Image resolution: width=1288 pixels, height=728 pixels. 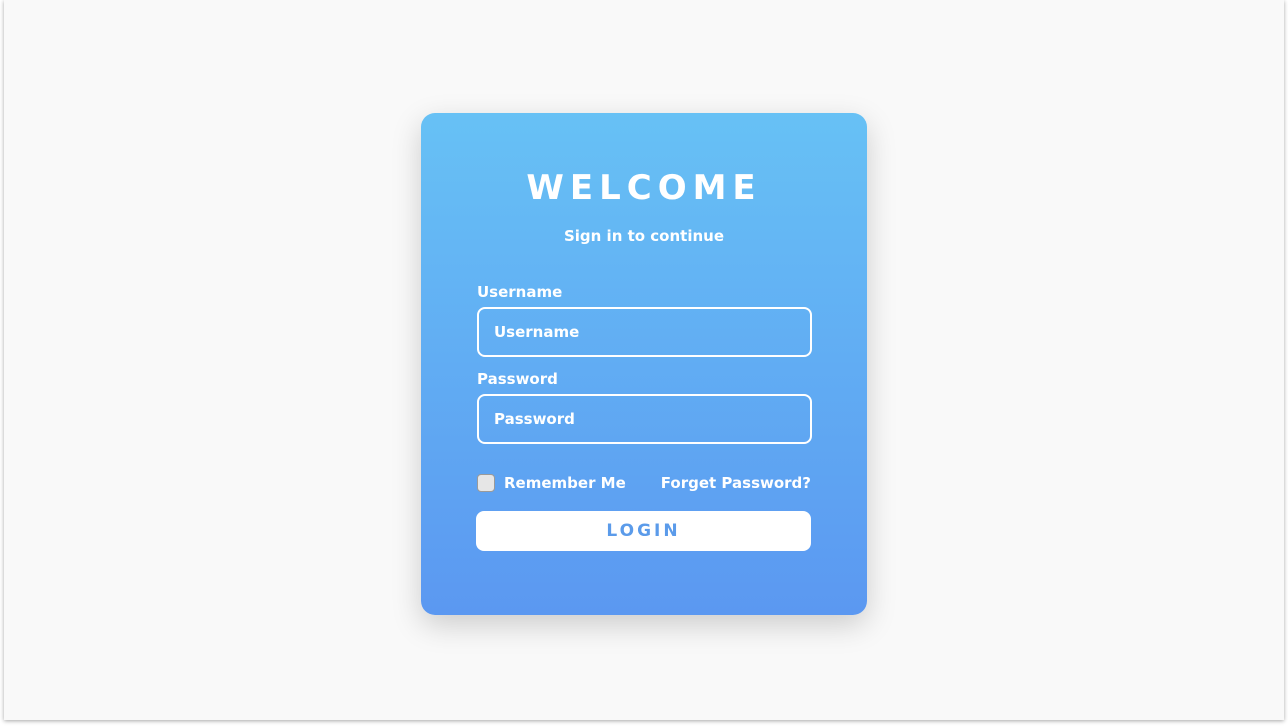 I want to click on username-label: Username, so click(x=520, y=292).